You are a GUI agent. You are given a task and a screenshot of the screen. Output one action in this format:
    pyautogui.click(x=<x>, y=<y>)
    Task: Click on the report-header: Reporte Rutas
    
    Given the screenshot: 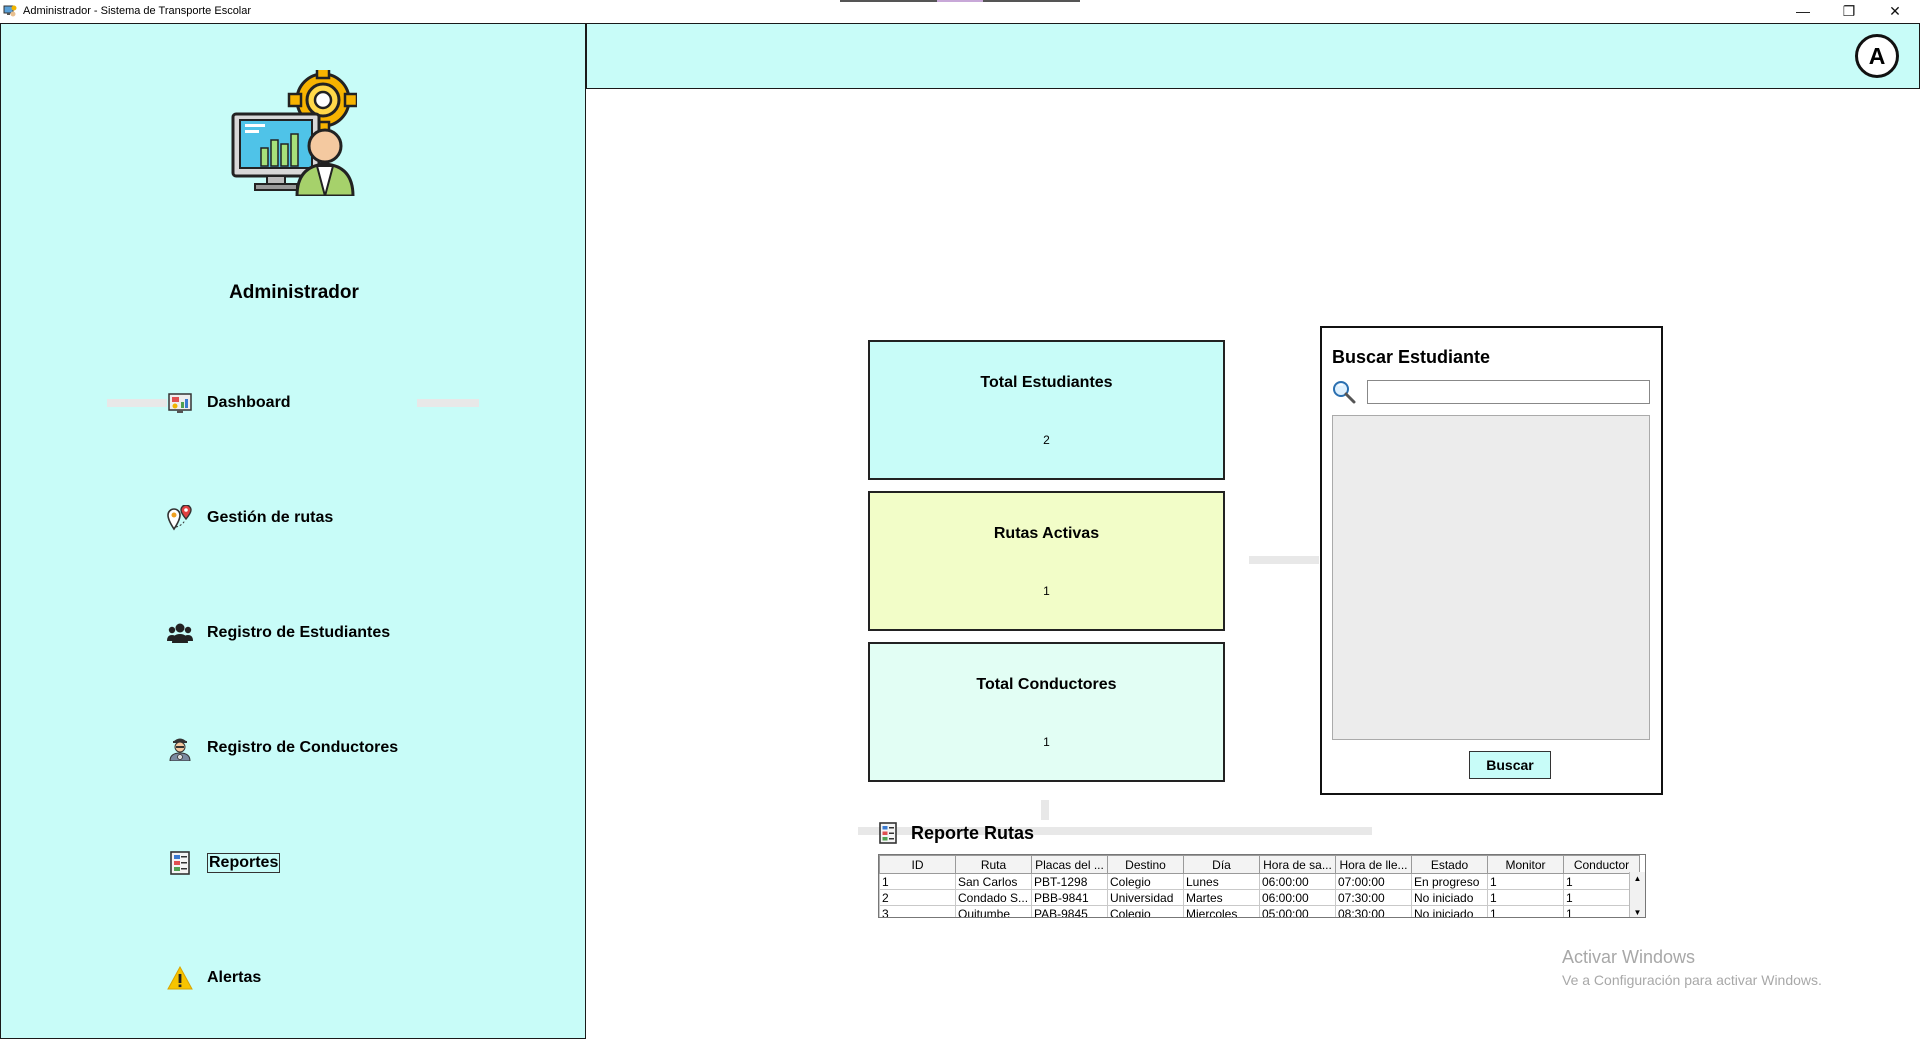 What is the action you would take?
    pyautogui.click(x=956, y=833)
    